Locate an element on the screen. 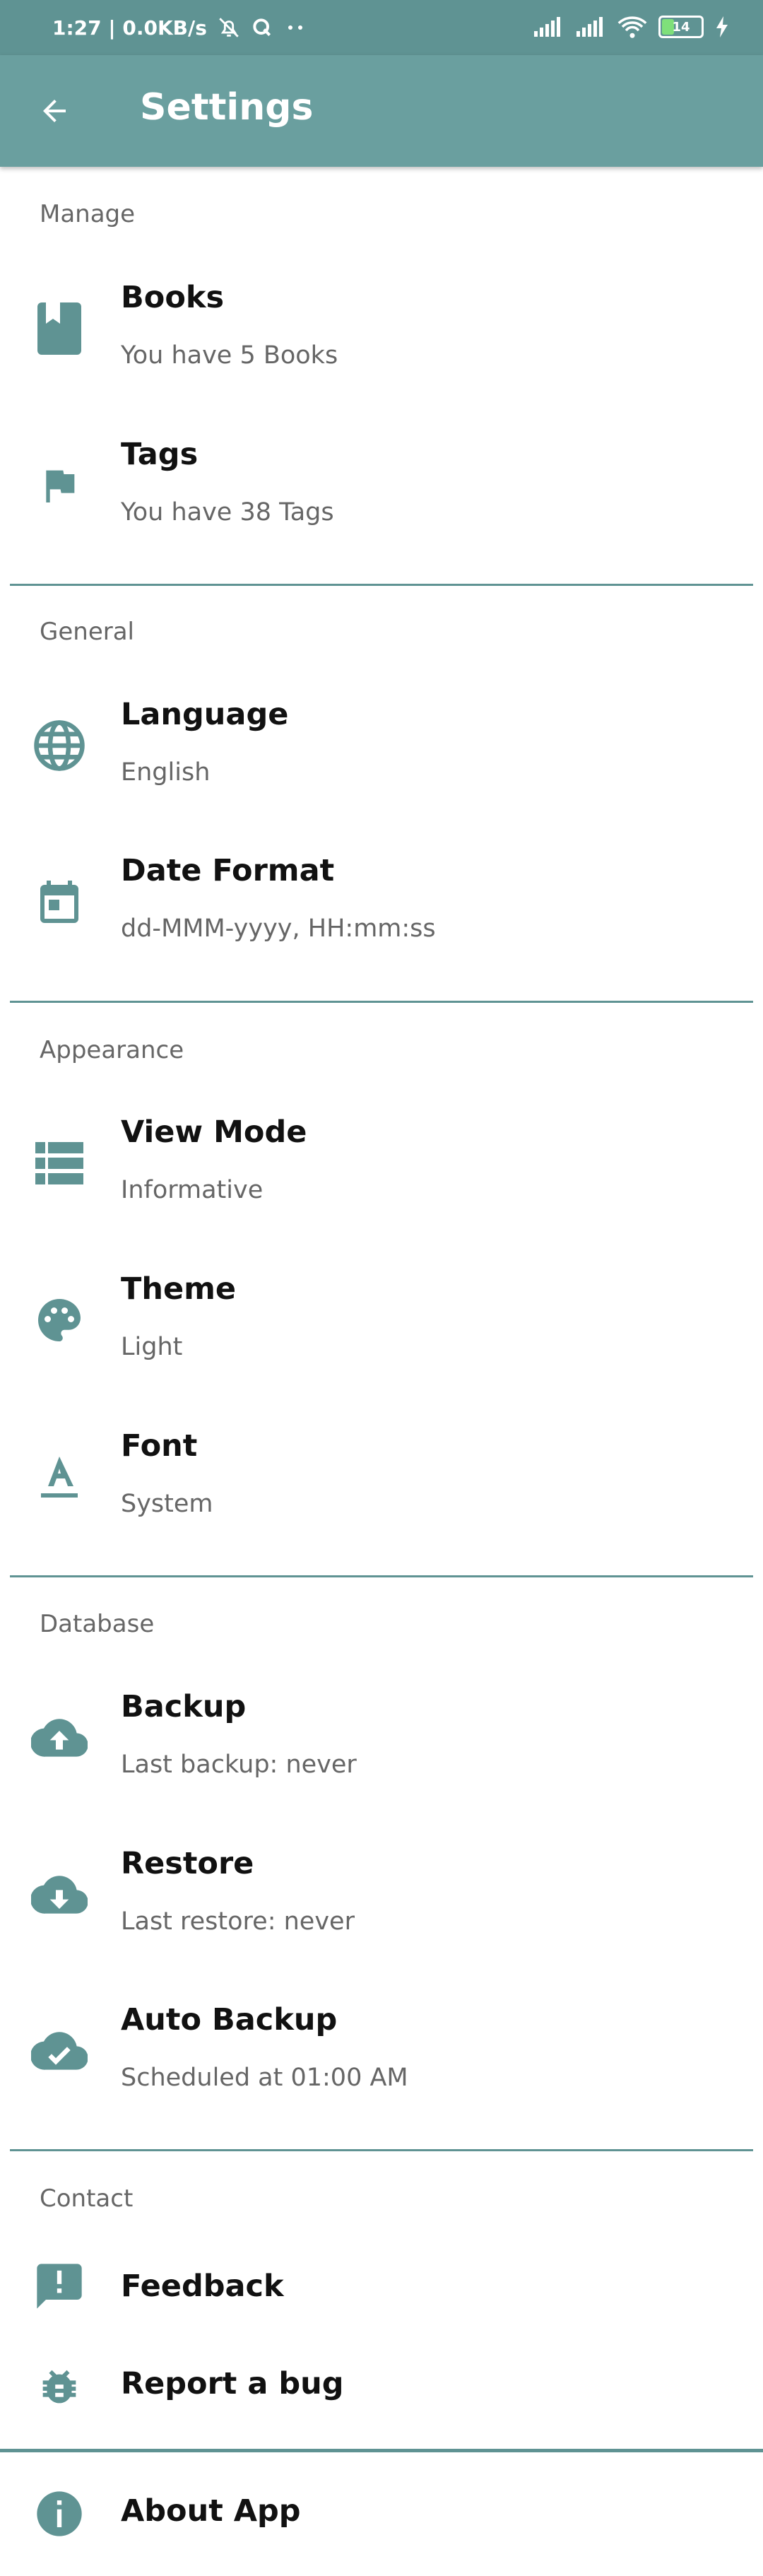 The height and width of the screenshot is (2576, 763). charging-icon is located at coordinates (722, 26).